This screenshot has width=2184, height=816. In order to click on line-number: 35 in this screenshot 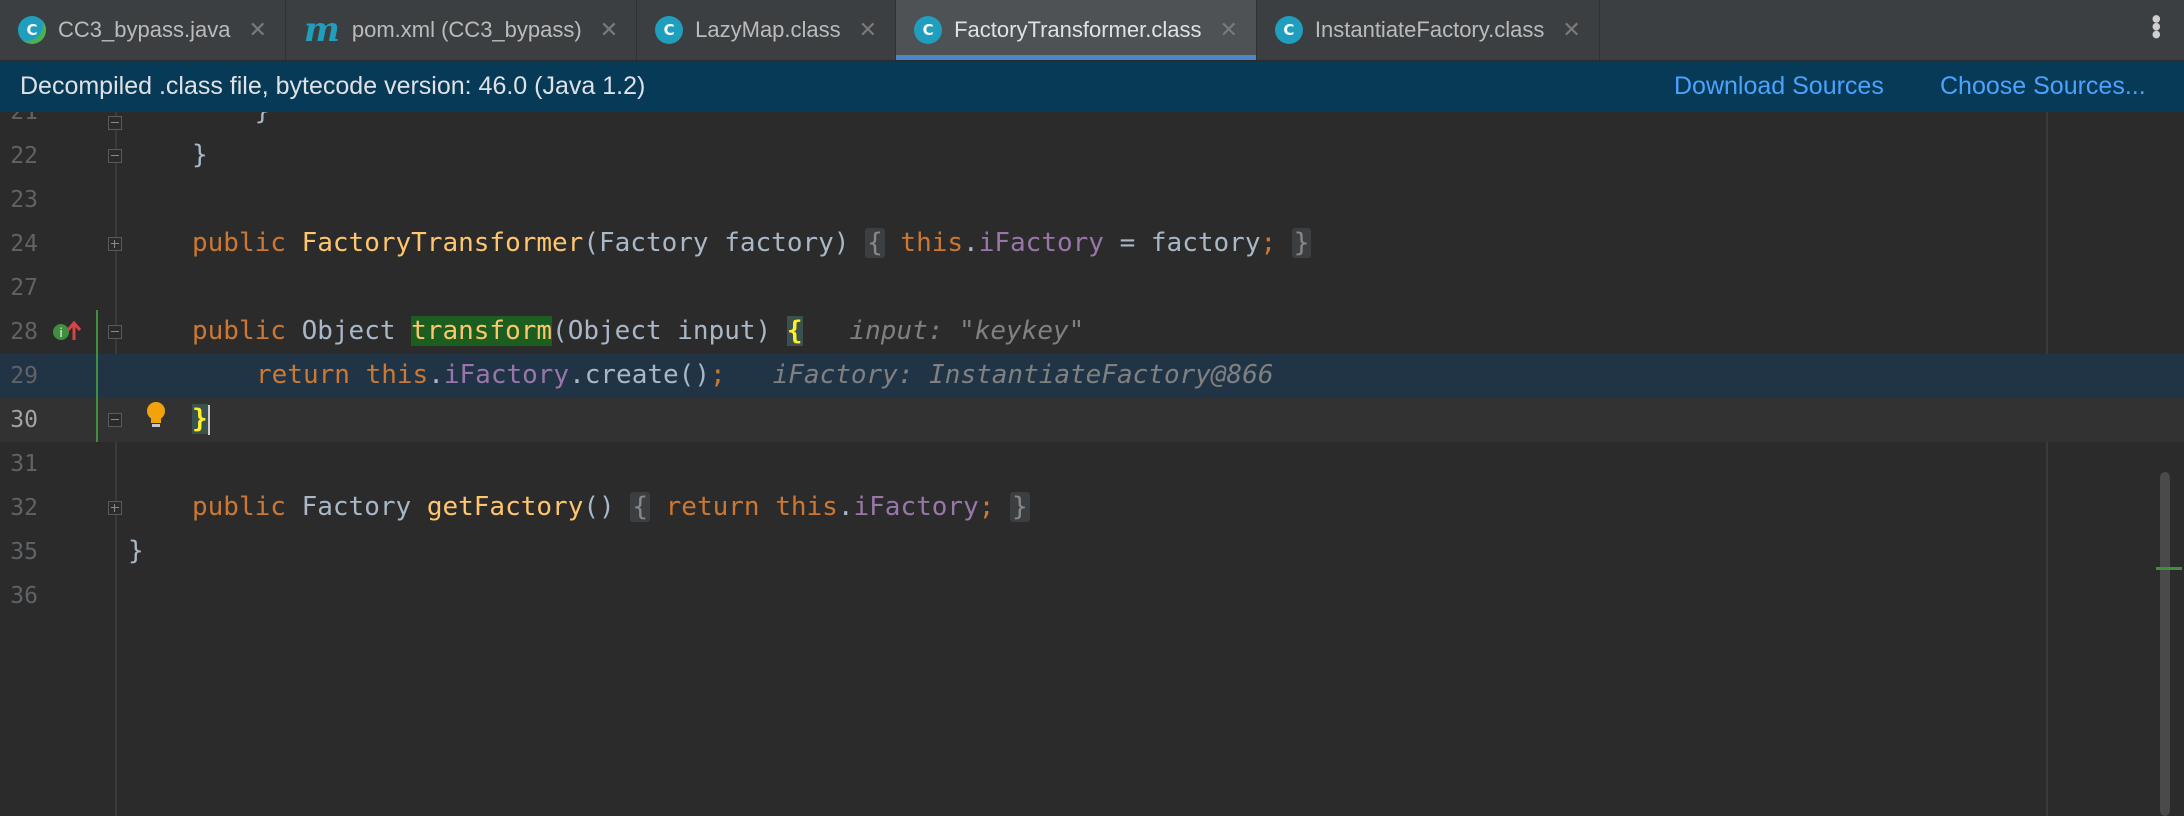, I will do `click(24, 552)`.